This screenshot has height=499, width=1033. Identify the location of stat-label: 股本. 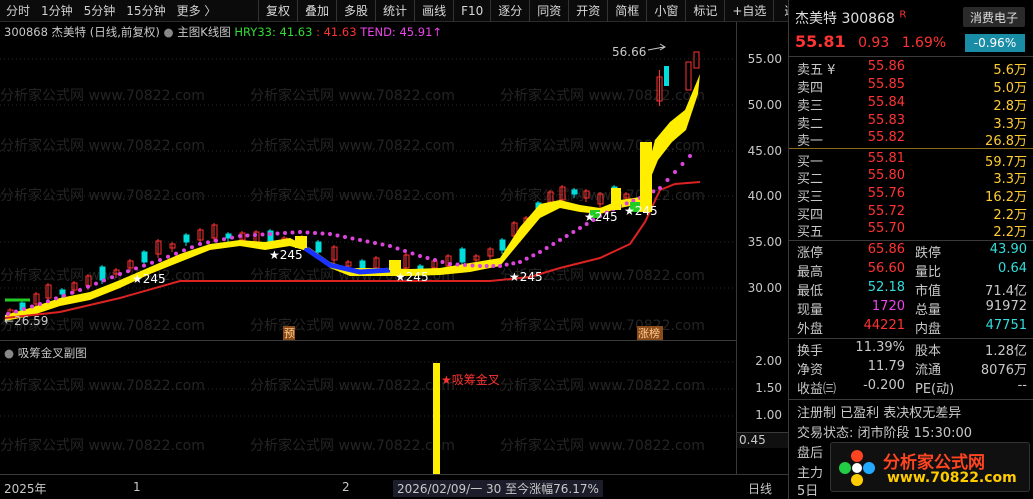
(928, 351).